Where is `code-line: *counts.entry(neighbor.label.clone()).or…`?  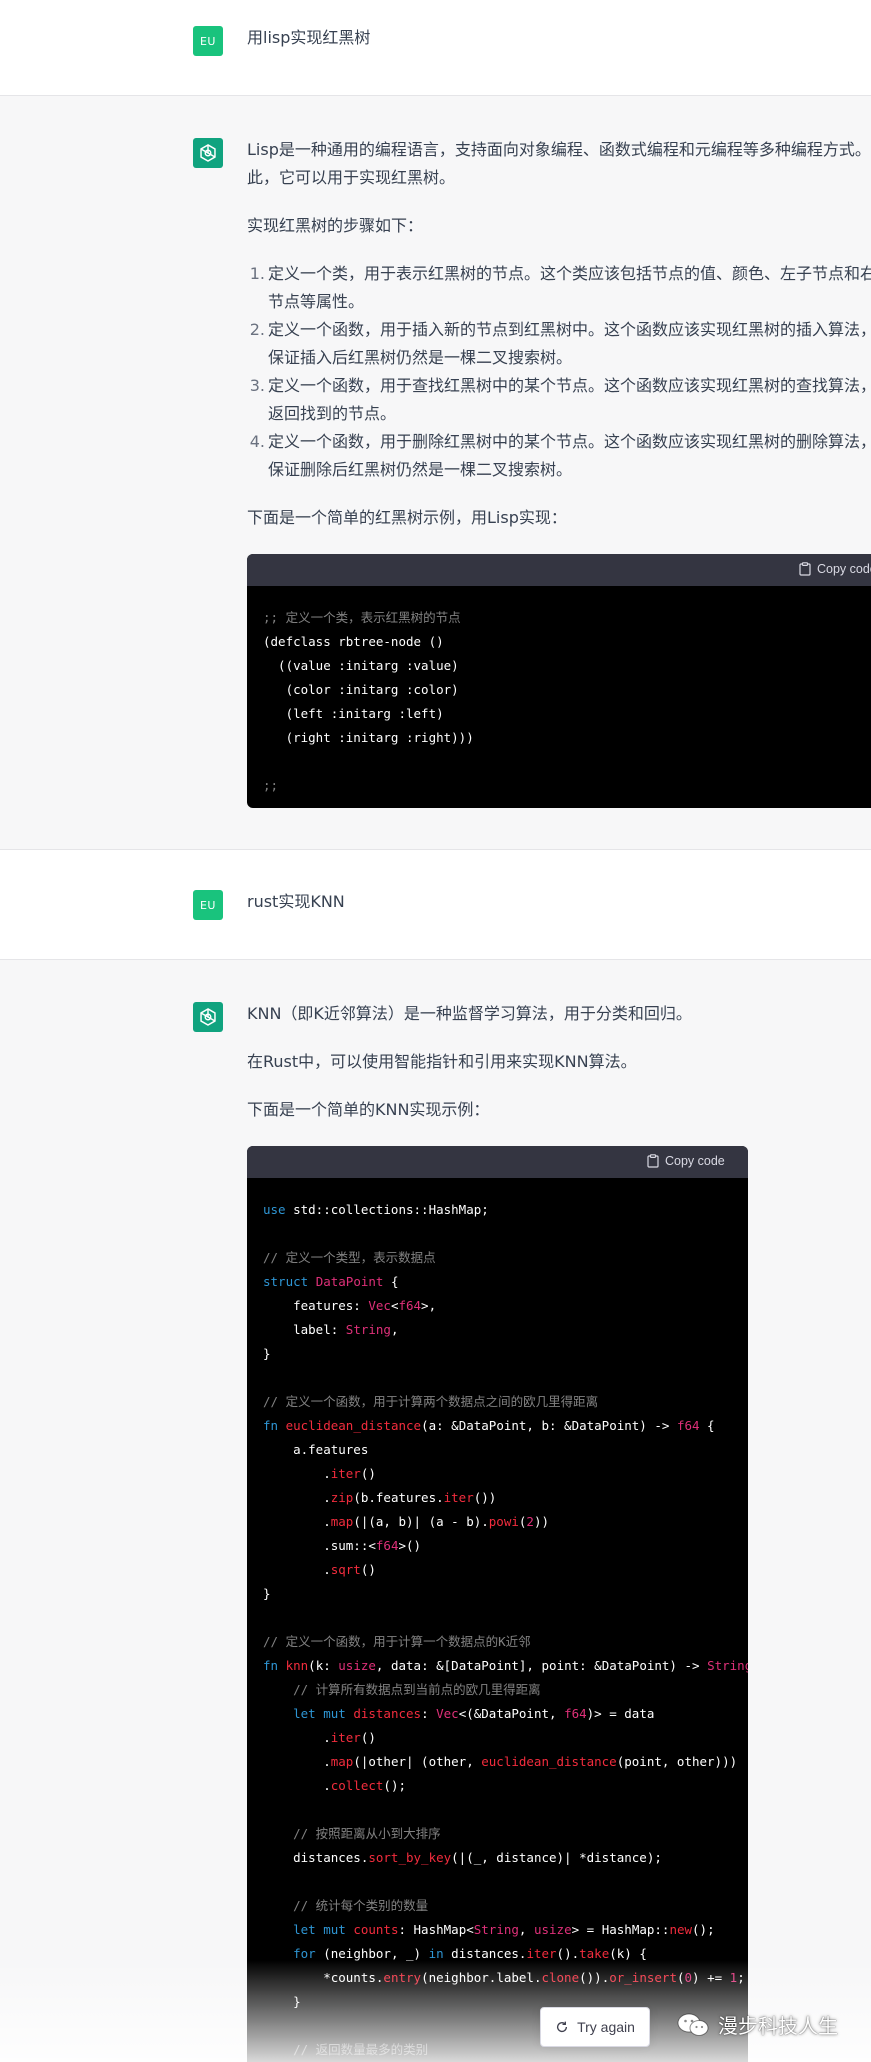 code-line: *counts.entry(neighbor.label.clone()).or… is located at coordinates (504, 1977).